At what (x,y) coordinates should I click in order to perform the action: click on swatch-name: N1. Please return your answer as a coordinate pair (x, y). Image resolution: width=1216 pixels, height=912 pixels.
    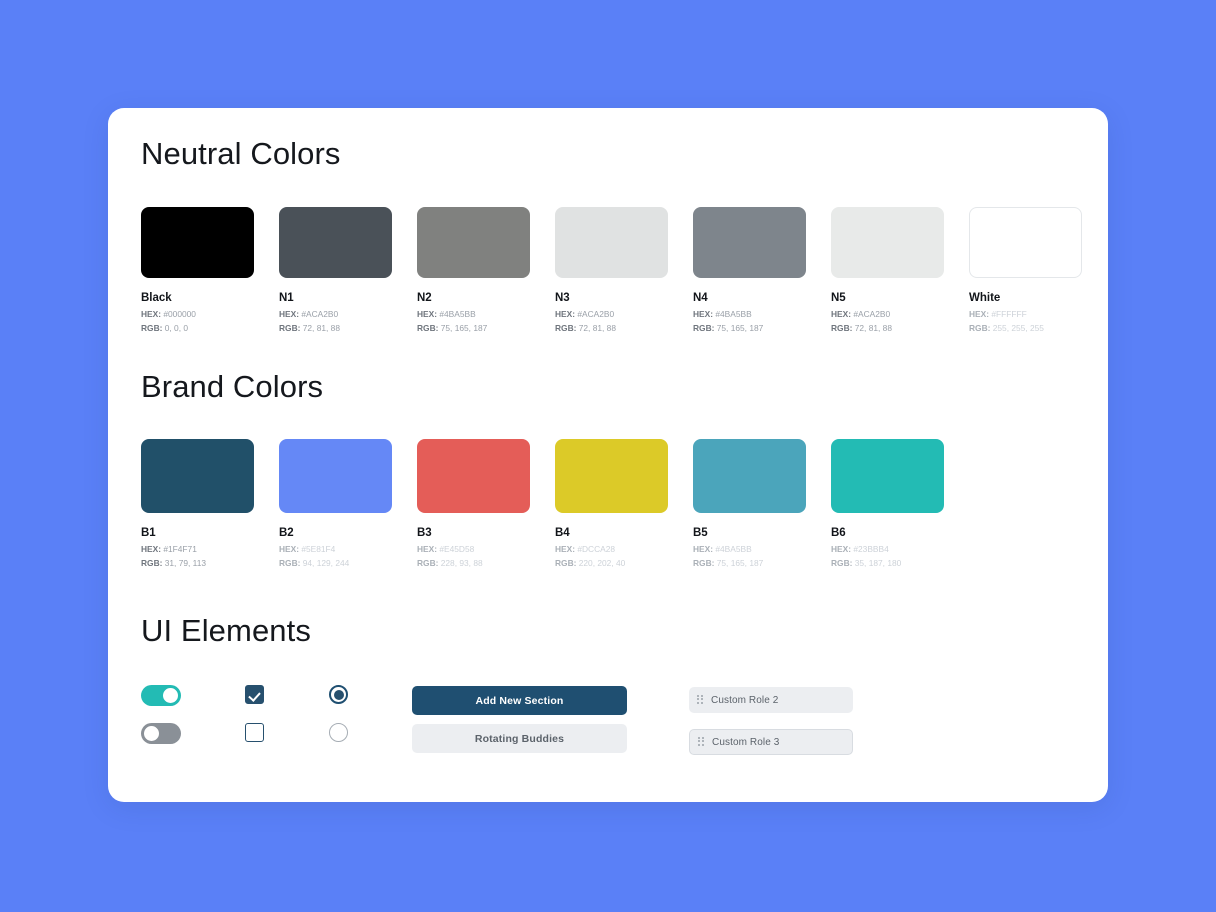
    Looking at the image, I should click on (286, 298).